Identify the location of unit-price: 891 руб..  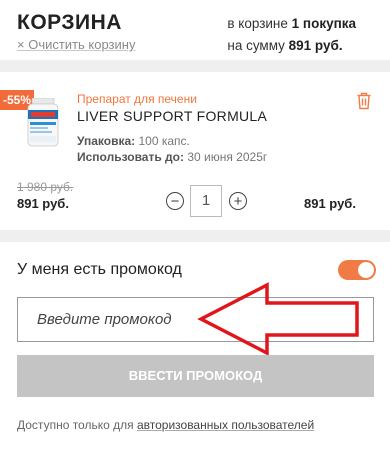
(43, 203).